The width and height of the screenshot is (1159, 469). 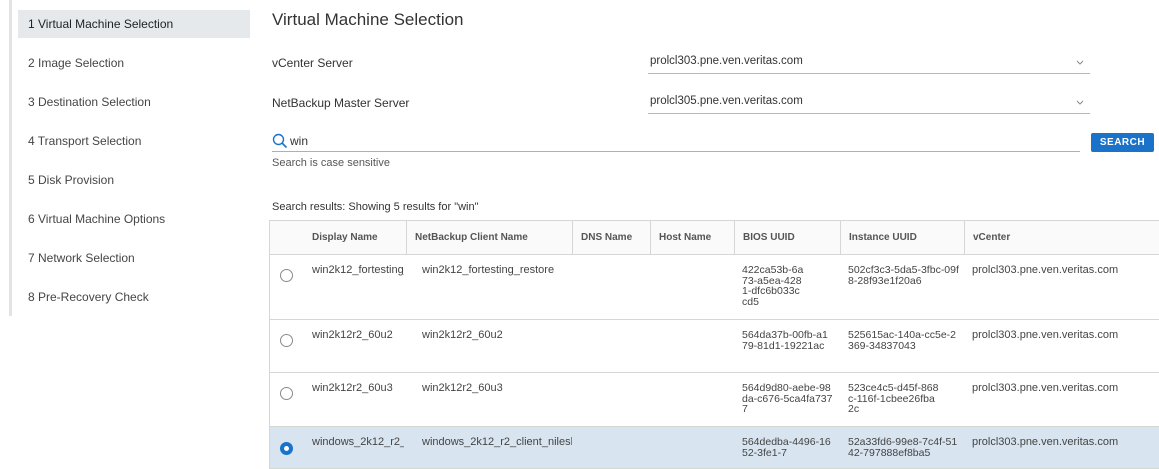 I want to click on cell-bios-uuid: 564da37b-00fb-a179-81d1-19221ac, so click(x=785, y=340).